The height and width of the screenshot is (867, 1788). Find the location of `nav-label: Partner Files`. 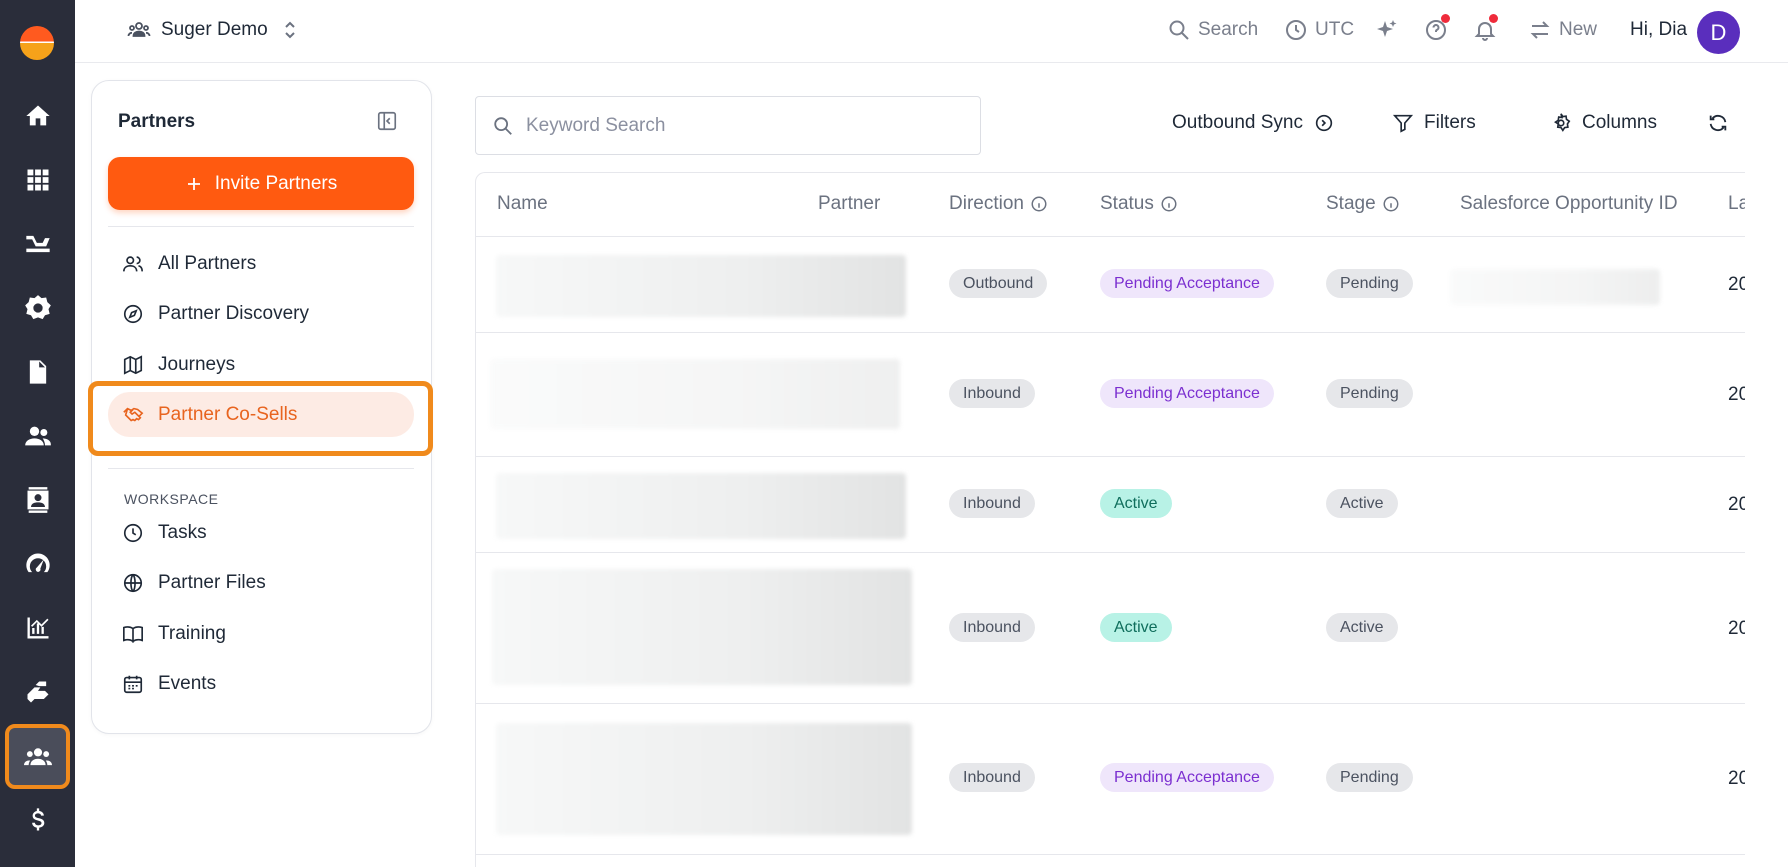

nav-label: Partner Files is located at coordinates (212, 582).